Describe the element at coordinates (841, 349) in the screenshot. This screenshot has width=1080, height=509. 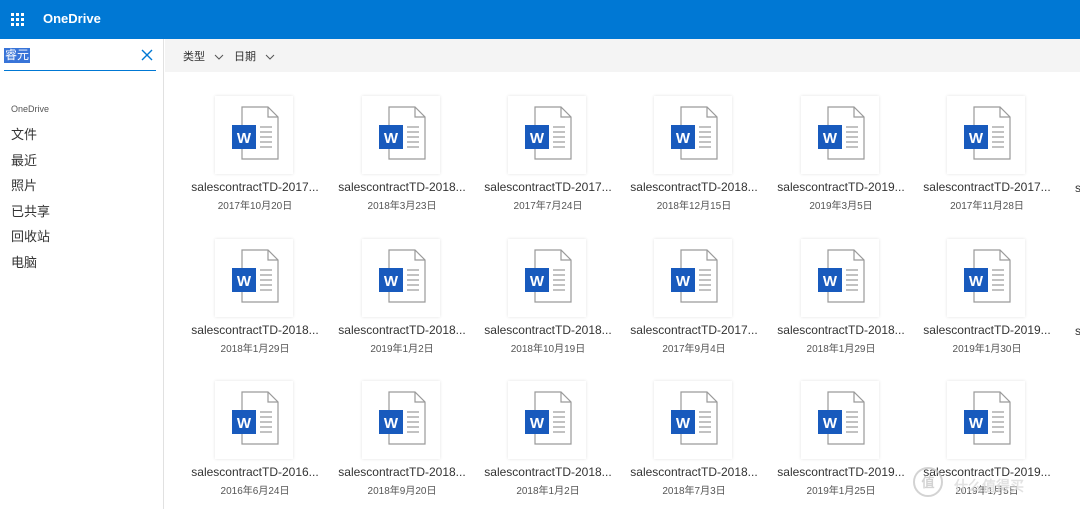
I see `file-date: 2018年1月29日` at that location.